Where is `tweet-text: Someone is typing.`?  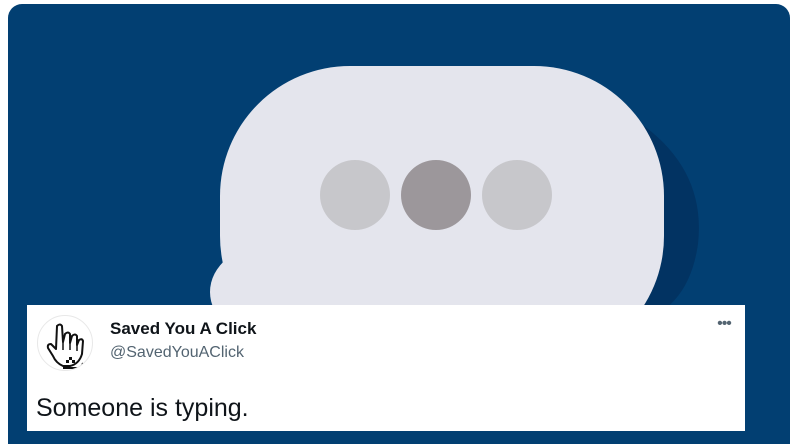 tweet-text: Someone is typing. is located at coordinates (142, 408).